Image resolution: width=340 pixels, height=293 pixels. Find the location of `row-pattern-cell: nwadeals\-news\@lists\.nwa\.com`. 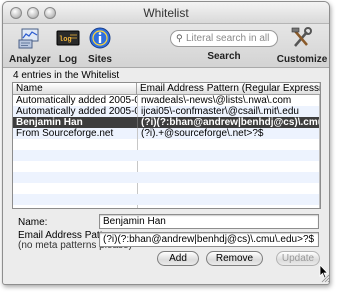

row-pattern-cell: nwadeals\-news\@lists\.nwa\.com is located at coordinates (228, 100).